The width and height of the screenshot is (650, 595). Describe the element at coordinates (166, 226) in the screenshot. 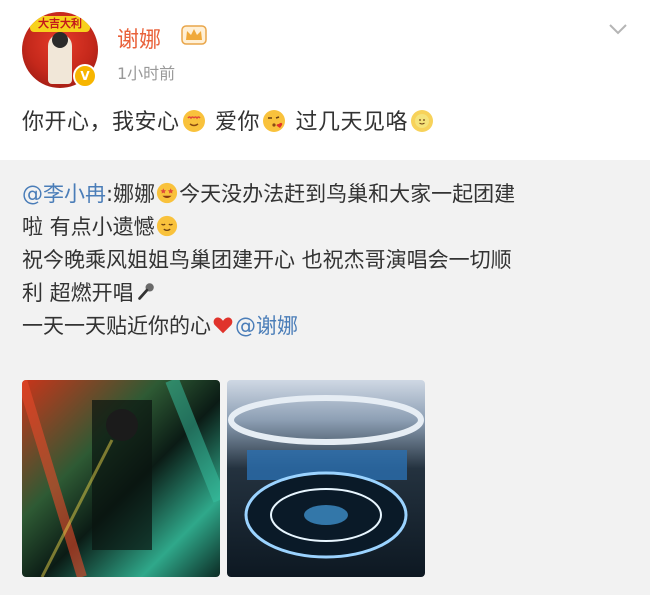

I see `relieved-emoji` at that location.